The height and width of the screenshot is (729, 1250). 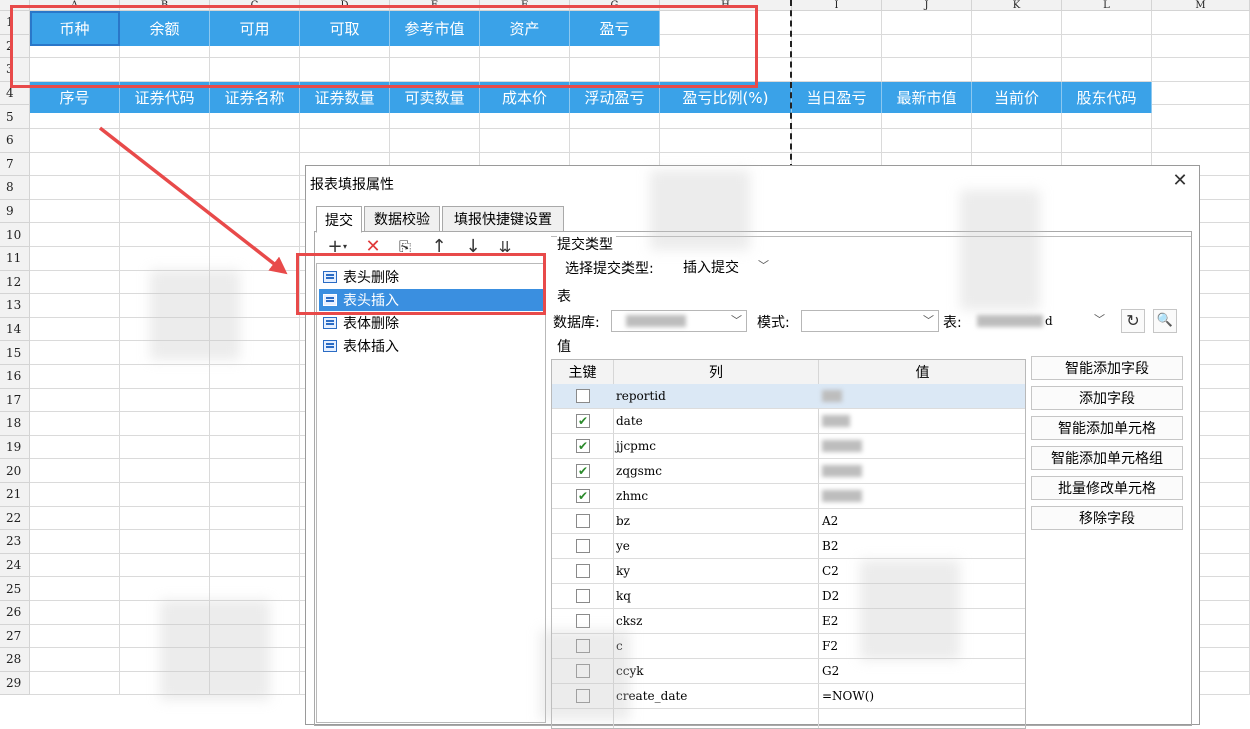 I want to click on header-cell-row1: 可取, so click(x=345, y=29).